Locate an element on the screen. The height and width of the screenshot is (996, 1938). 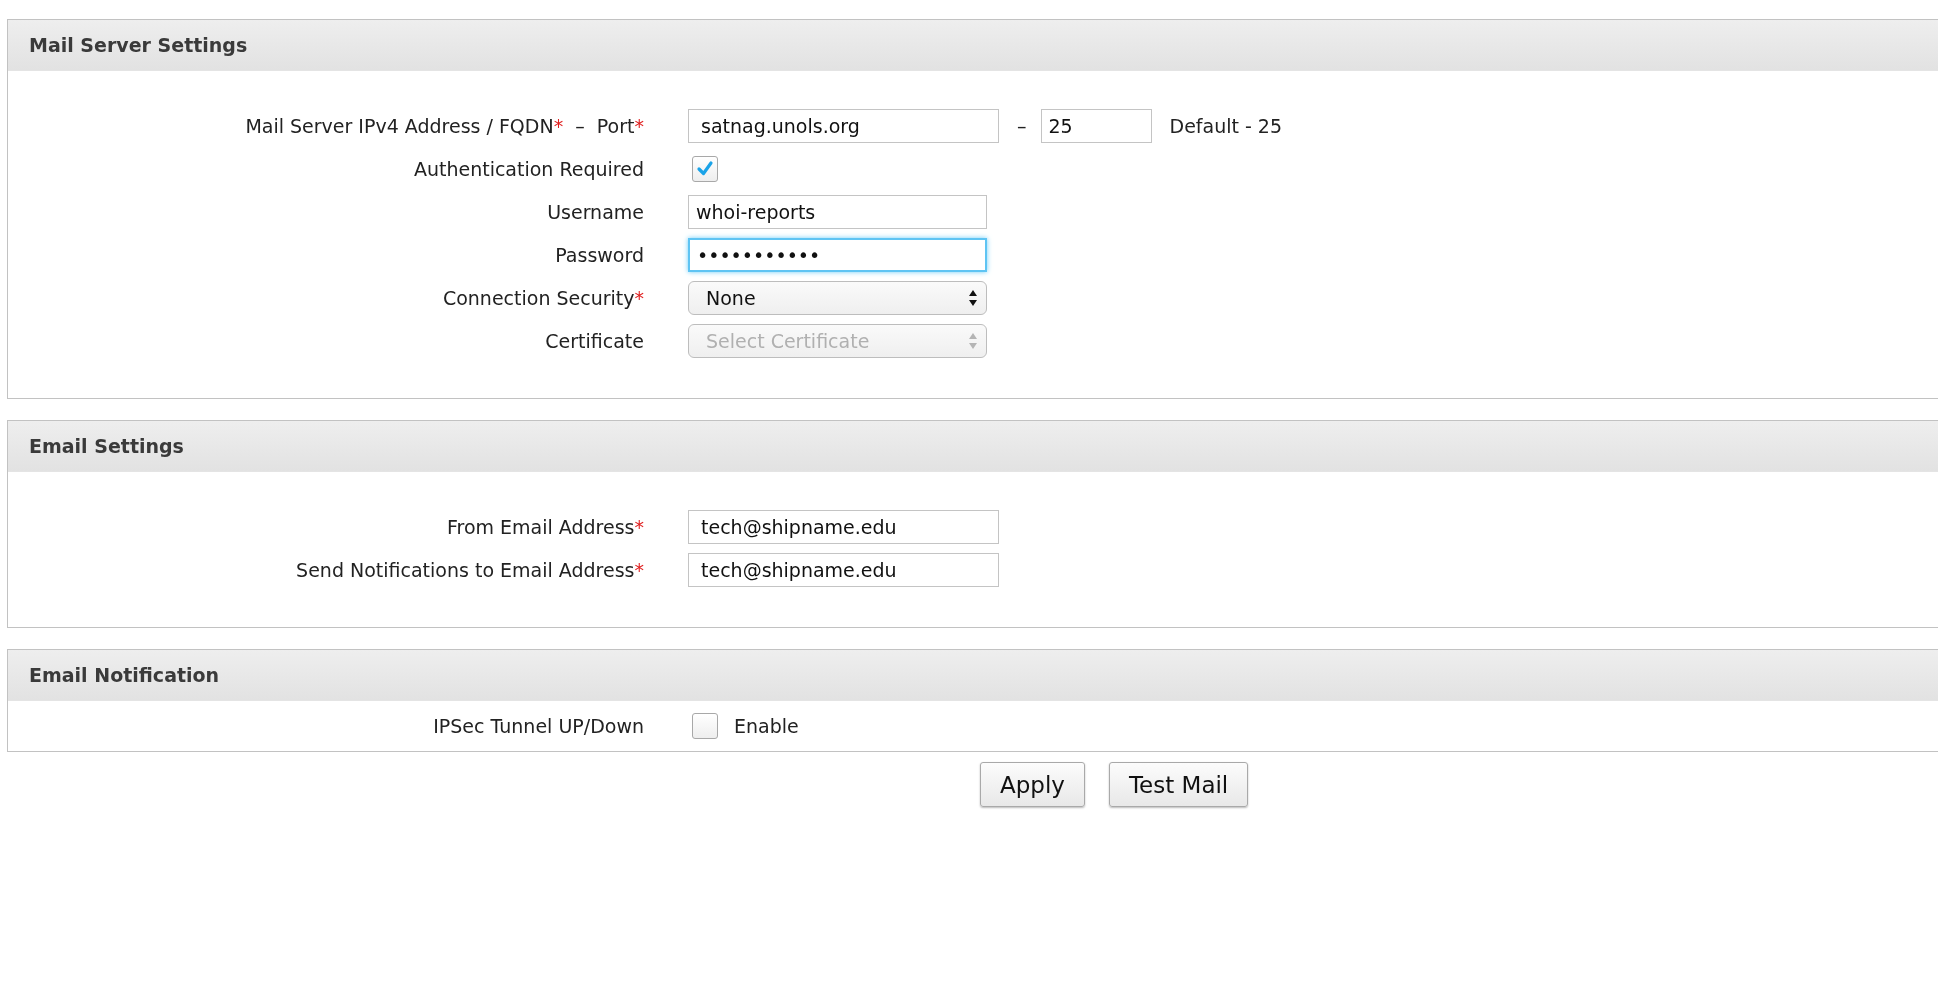
port-hint: Default - 25 is located at coordinates (1226, 126).